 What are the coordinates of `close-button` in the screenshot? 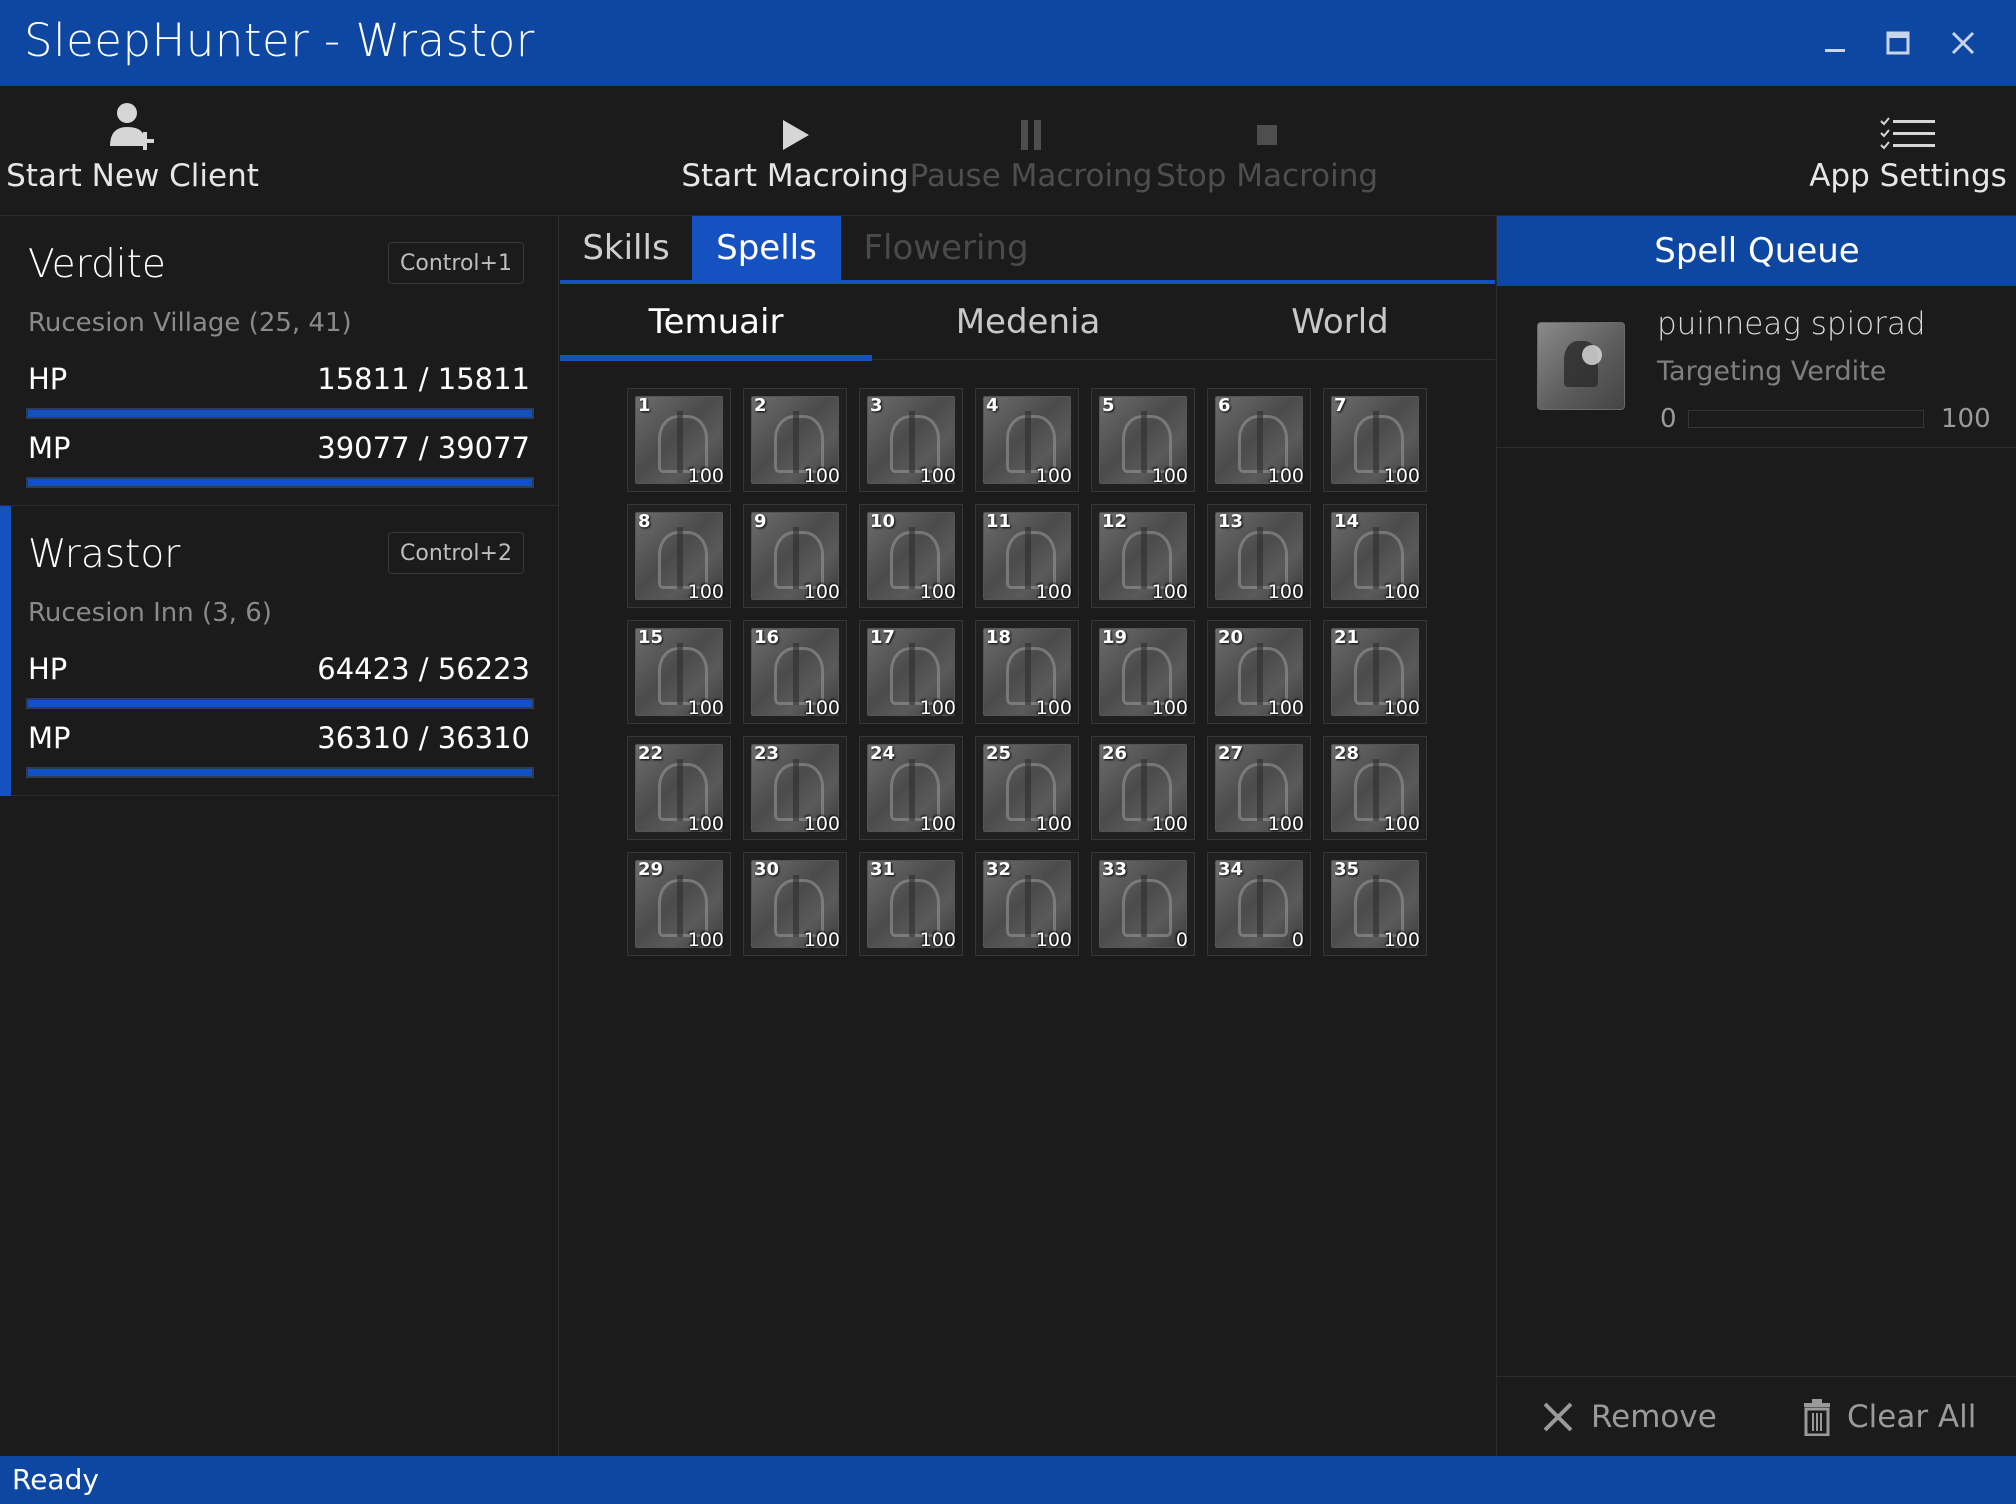 It's located at (1963, 43).